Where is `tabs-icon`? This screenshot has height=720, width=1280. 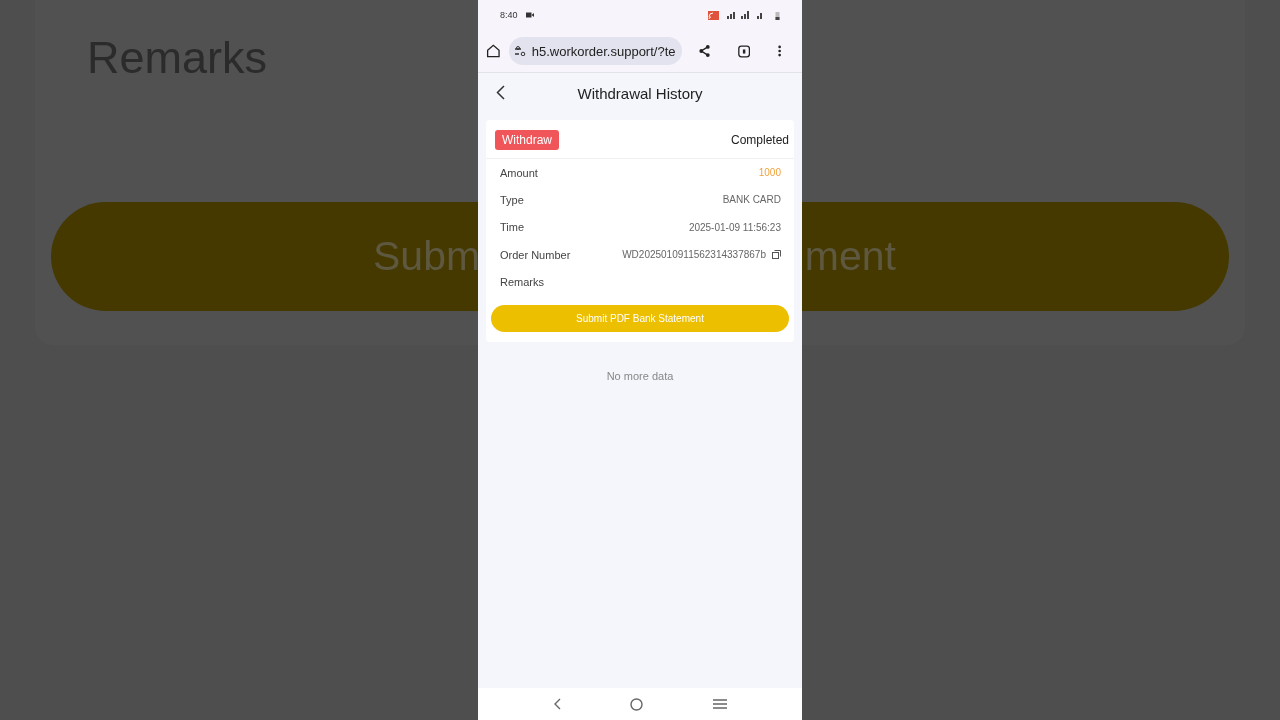 tabs-icon is located at coordinates (744, 51).